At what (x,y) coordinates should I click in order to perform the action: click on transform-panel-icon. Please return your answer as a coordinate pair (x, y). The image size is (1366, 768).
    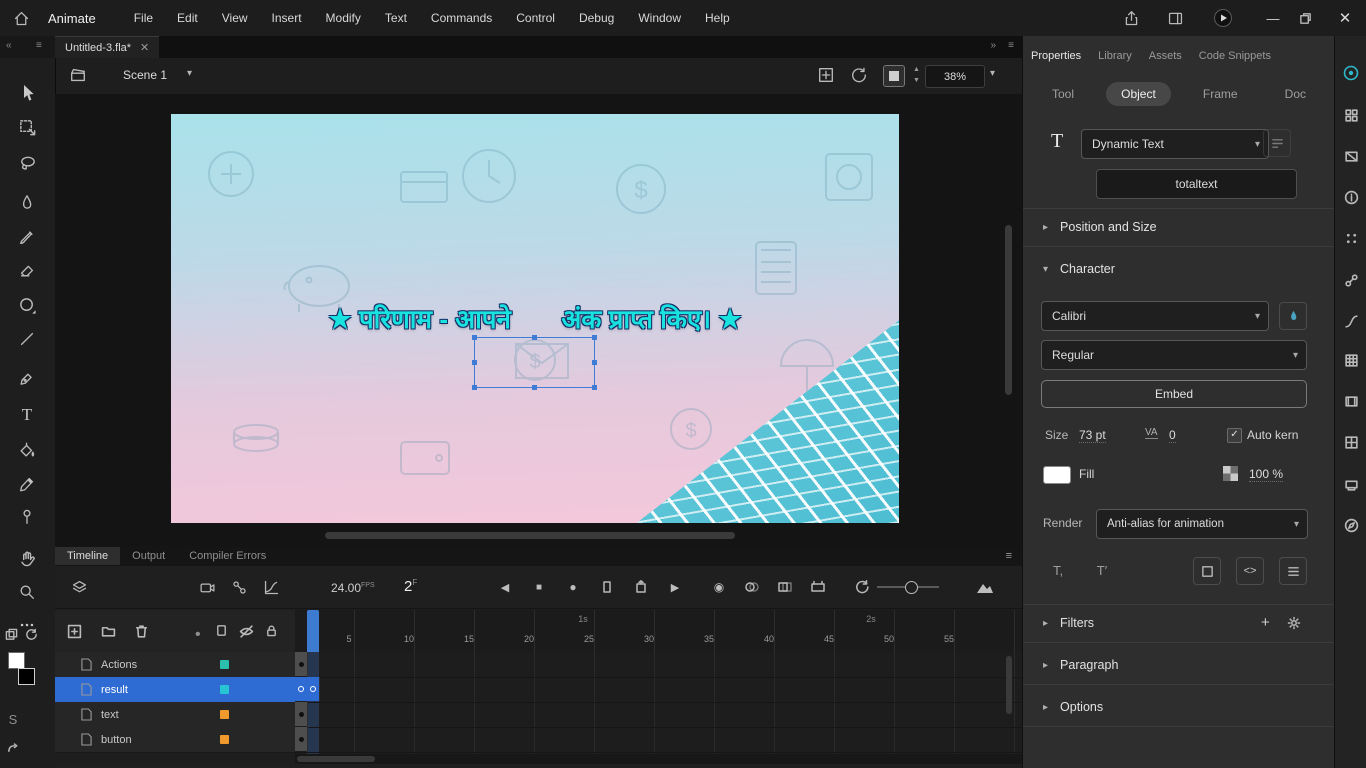
    Looking at the image, I should click on (1351, 155).